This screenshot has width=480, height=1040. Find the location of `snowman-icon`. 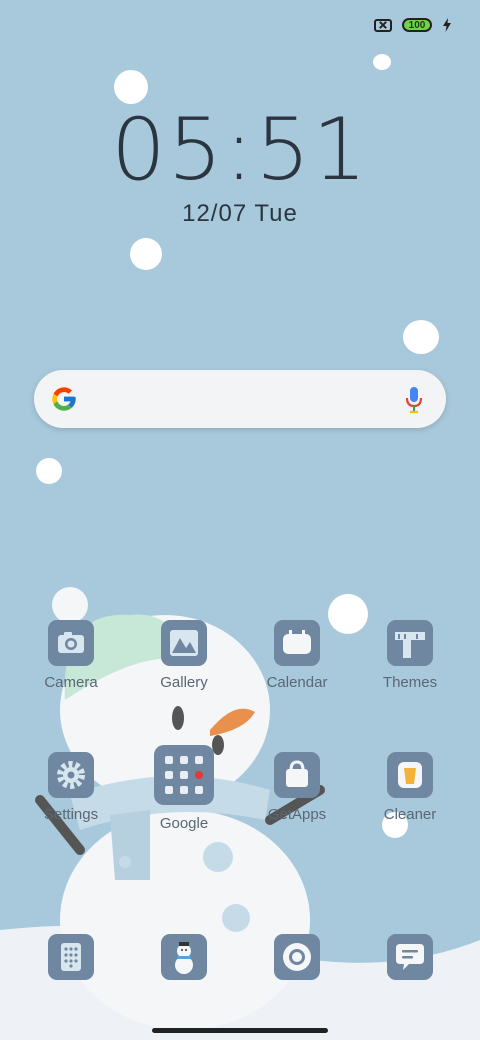

snowman-icon is located at coordinates (184, 957).